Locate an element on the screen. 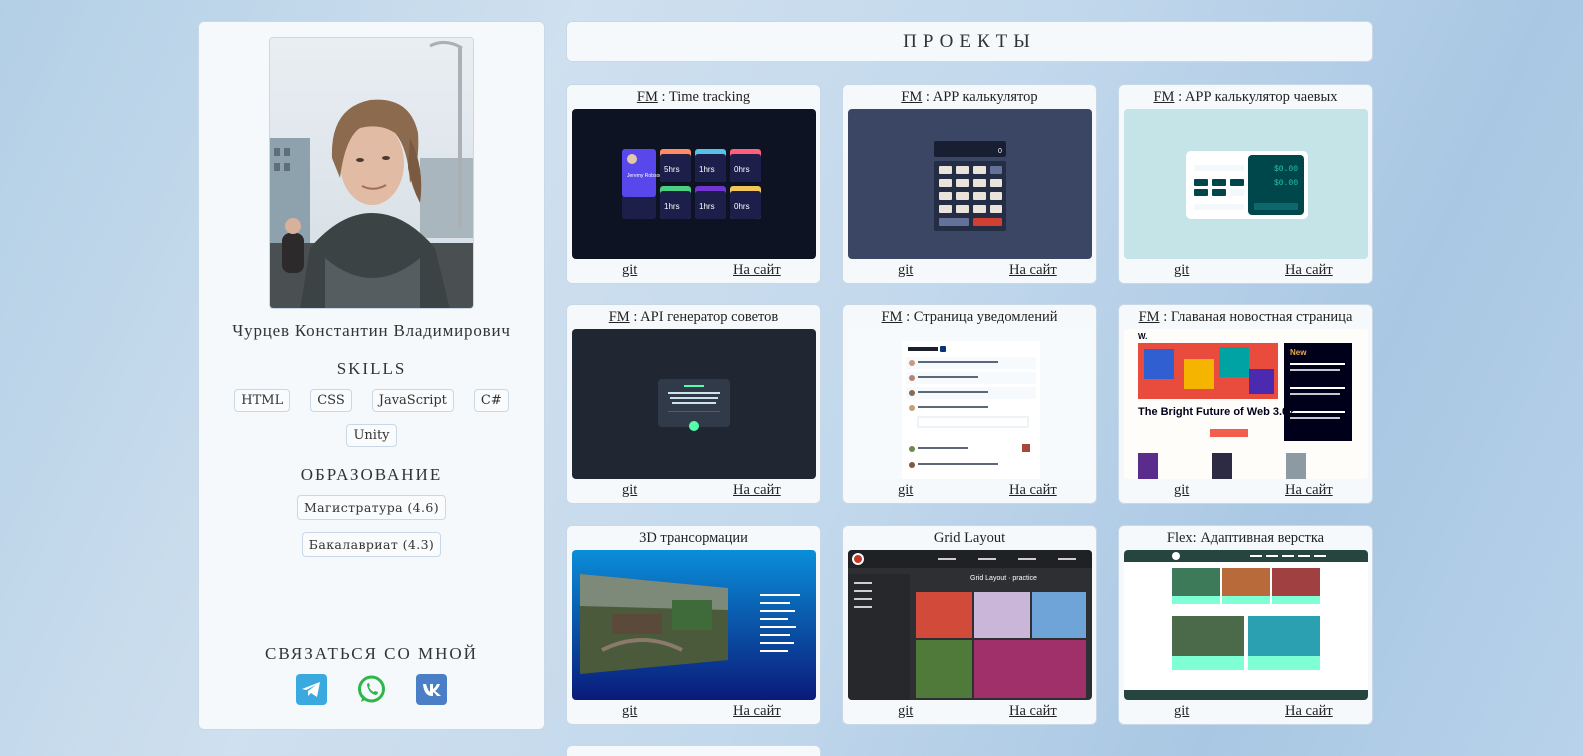 This screenshot has width=1583, height=756. project-card: FM : APP калькулятор 0 git На сайт is located at coordinates (969, 184).